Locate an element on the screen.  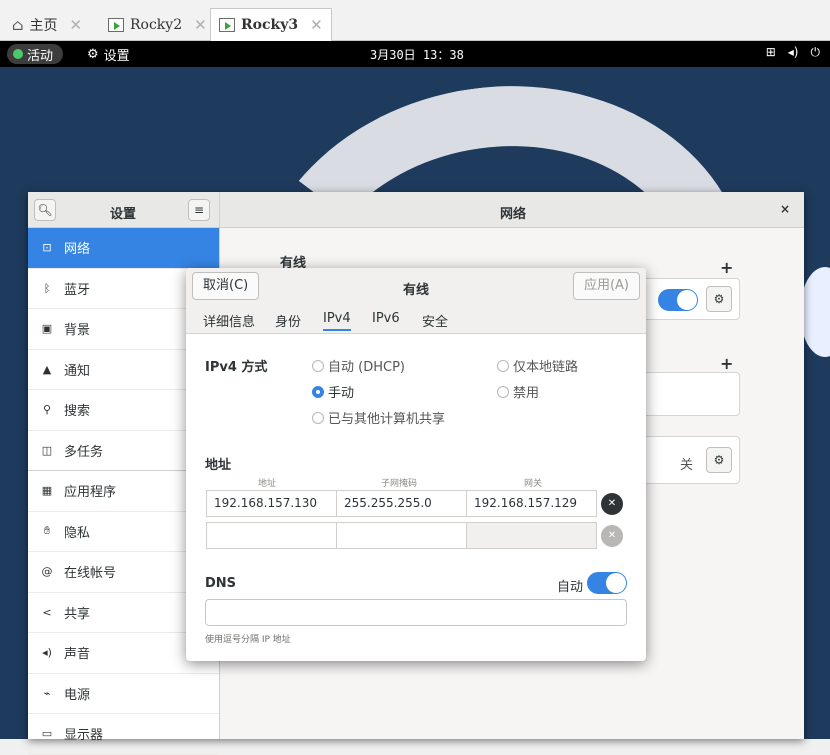
sidebar-item-label: 蓝牙 is located at coordinates (77, 290).